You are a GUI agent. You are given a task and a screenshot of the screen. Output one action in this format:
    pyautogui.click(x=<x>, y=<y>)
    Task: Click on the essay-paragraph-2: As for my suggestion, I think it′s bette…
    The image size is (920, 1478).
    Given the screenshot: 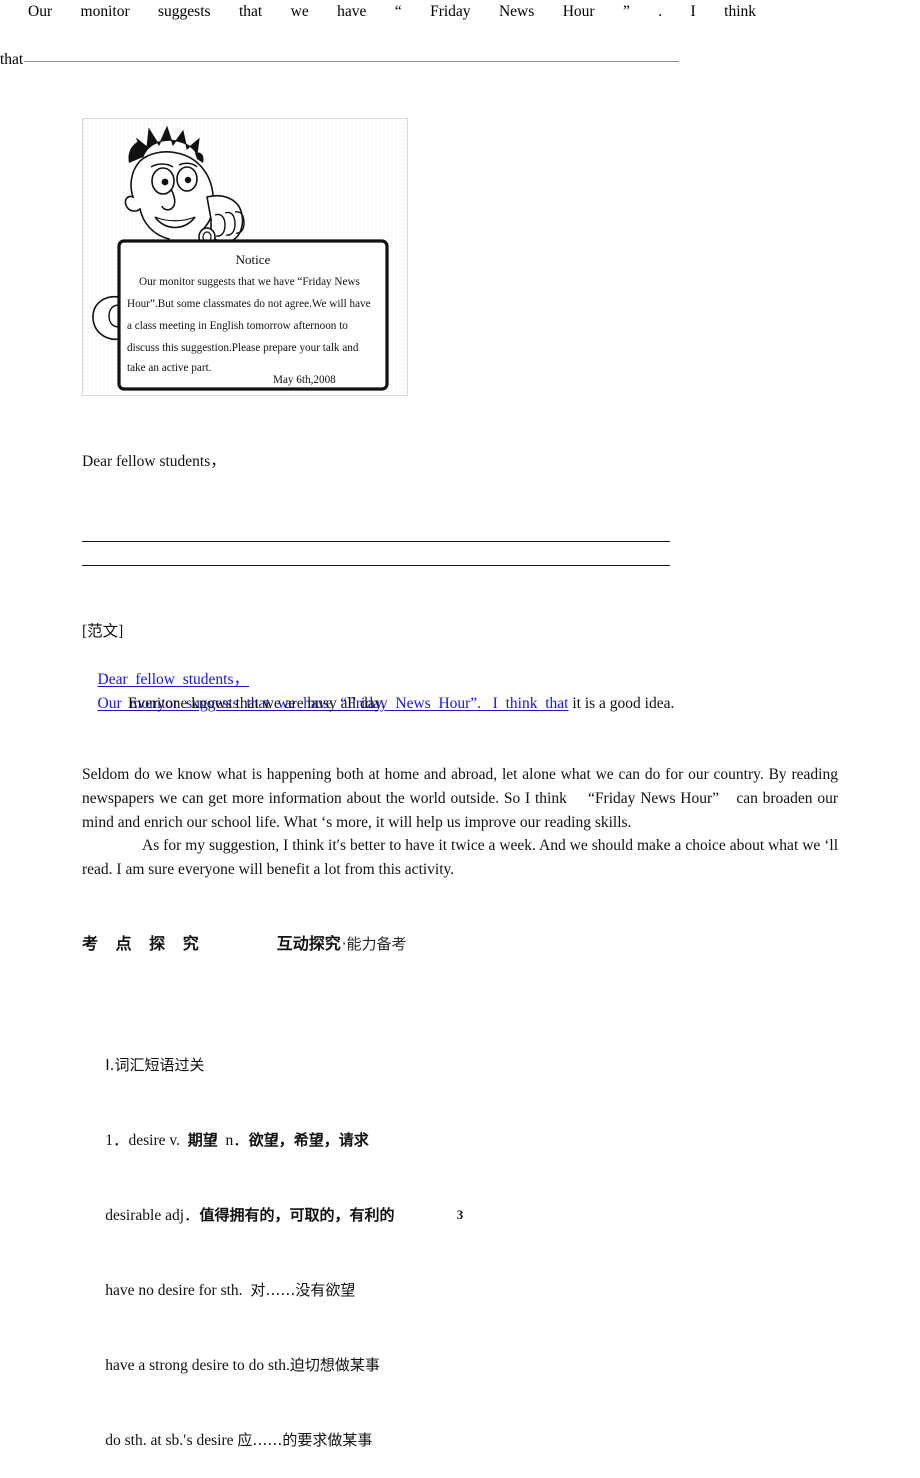 What is the action you would take?
    pyautogui.click(x=460, y=858)
    